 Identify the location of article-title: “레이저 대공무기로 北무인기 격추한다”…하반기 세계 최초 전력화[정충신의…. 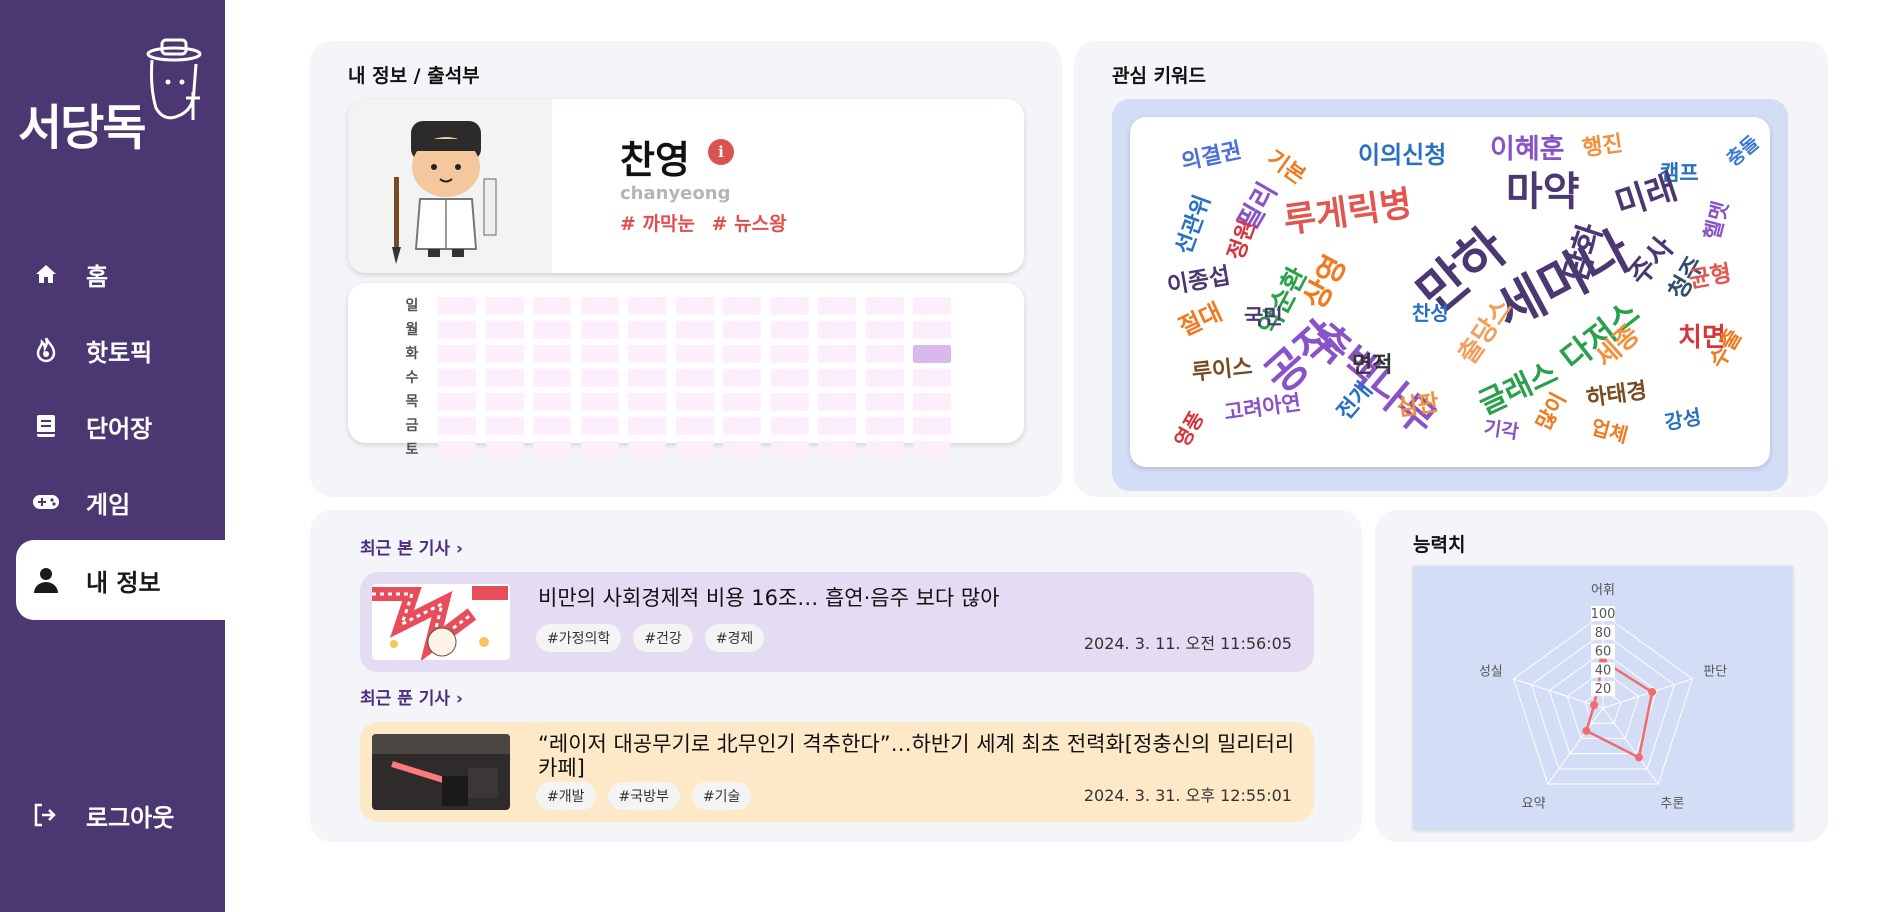
(916, 756).